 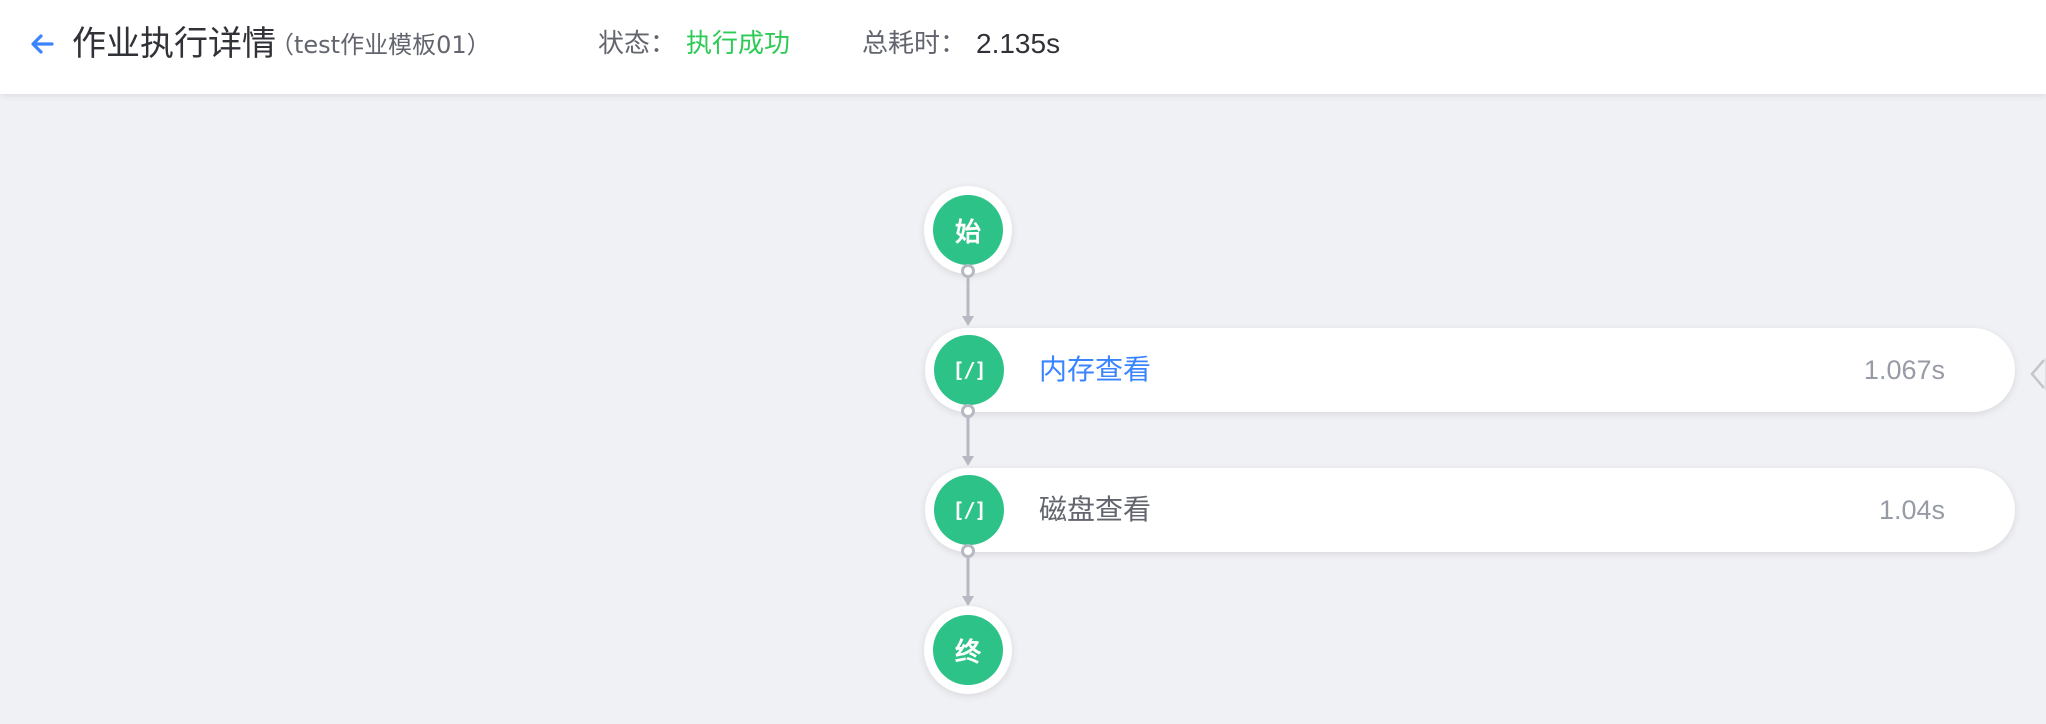 I want to click on step-time: 1.067s, so click(x=1904, y=370).